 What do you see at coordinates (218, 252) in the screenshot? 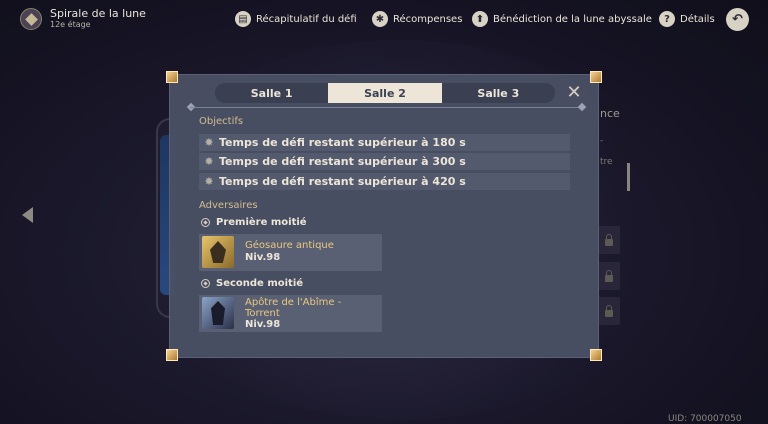
I see `geosaur-portrait-icon` at bounding box center [218, 252].